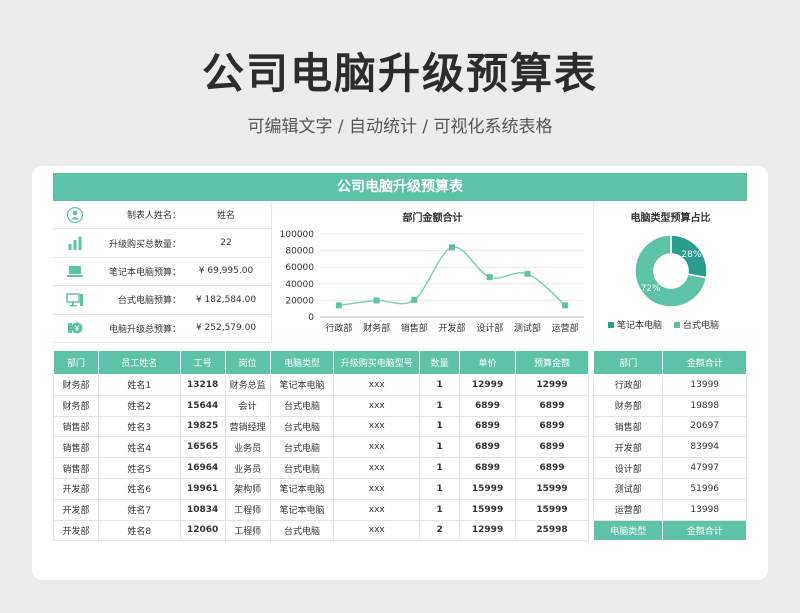  What do you see at coordinates (202, 405) in the screenshot?
I see `table-cell: 15644` at bounding box center [202, 405].